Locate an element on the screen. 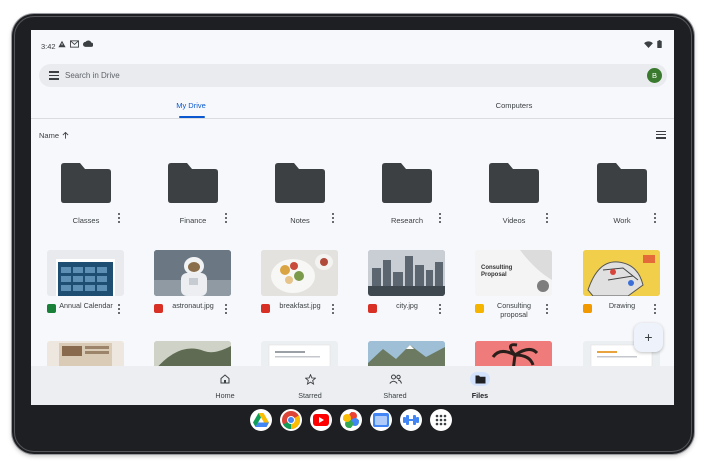  account-avatar: B is located at coordinates (654, 75).